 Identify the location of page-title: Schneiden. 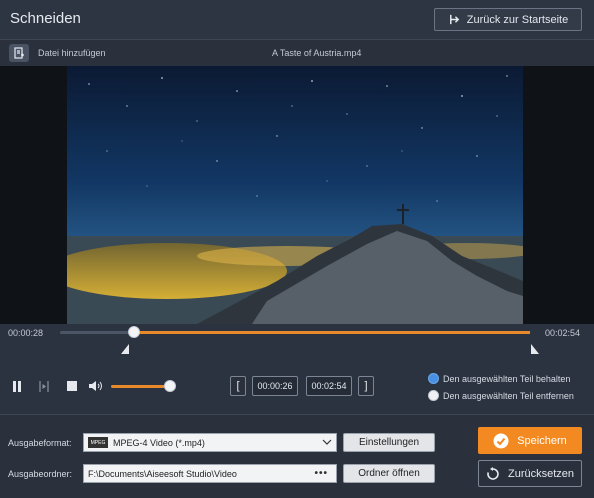
(45, 18).